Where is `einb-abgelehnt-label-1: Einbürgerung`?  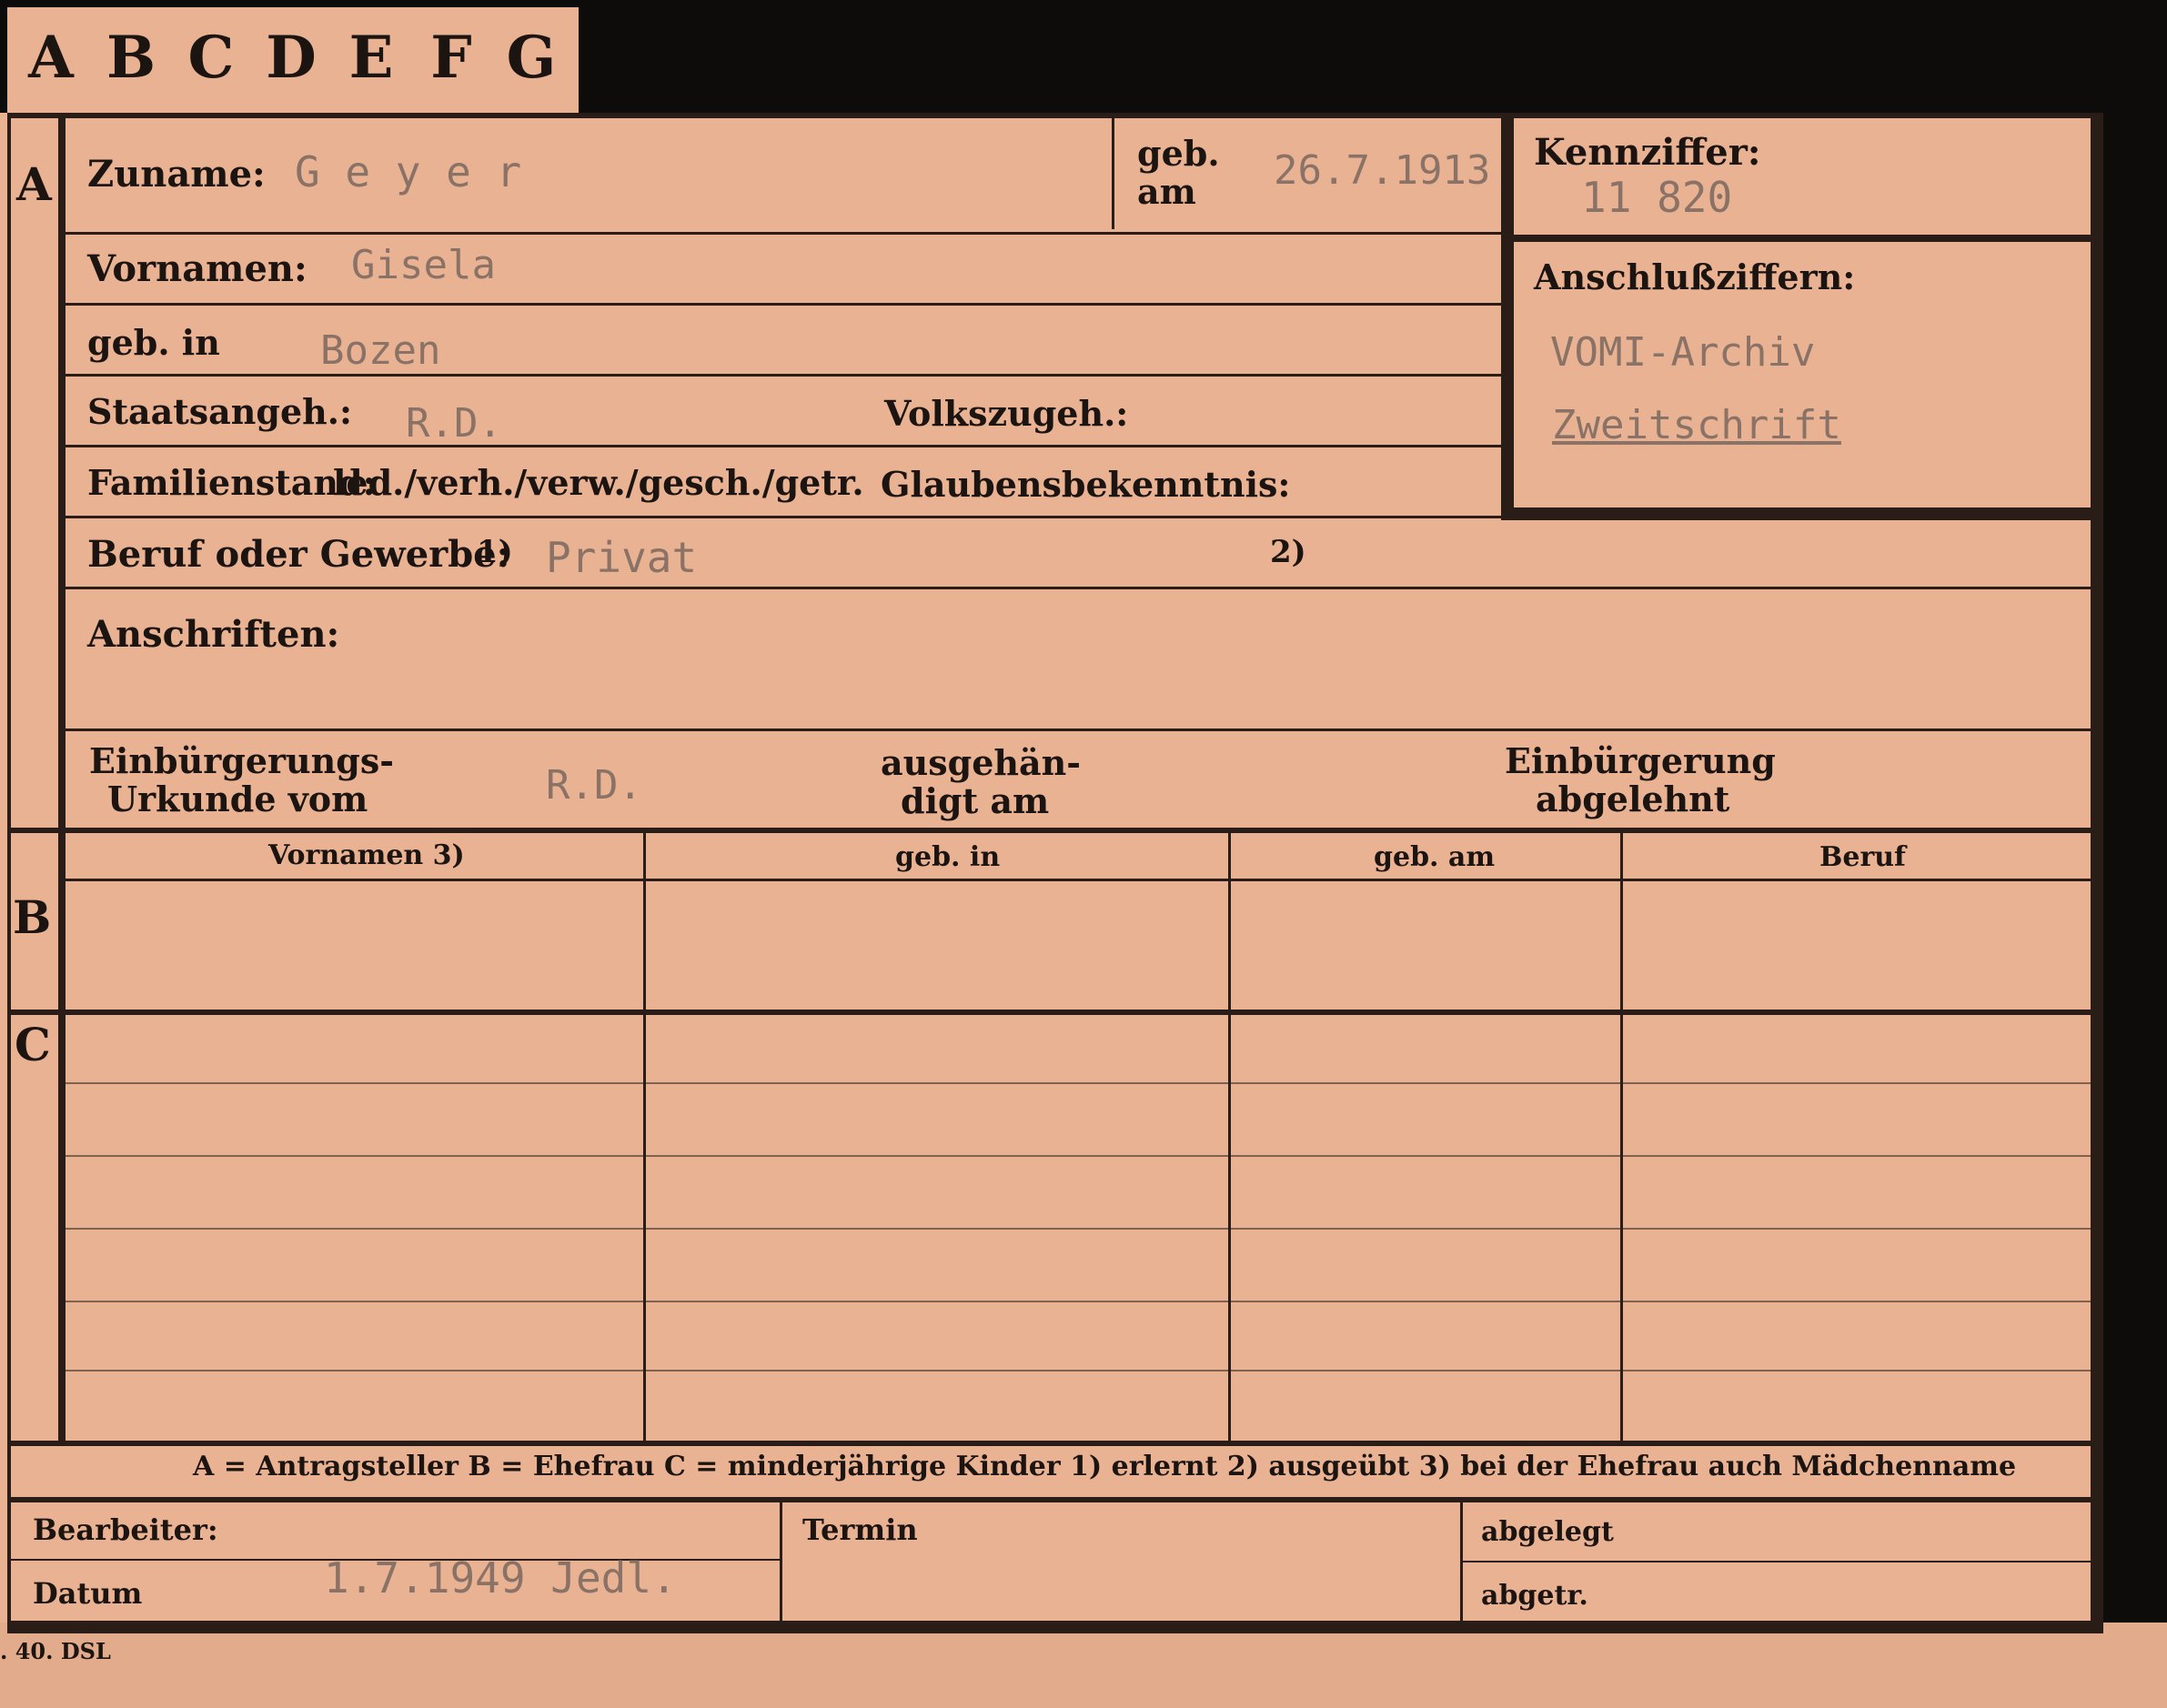 einb-abgelehnt-label-1: Einbürgerung is located at coordinates (1641, 760).